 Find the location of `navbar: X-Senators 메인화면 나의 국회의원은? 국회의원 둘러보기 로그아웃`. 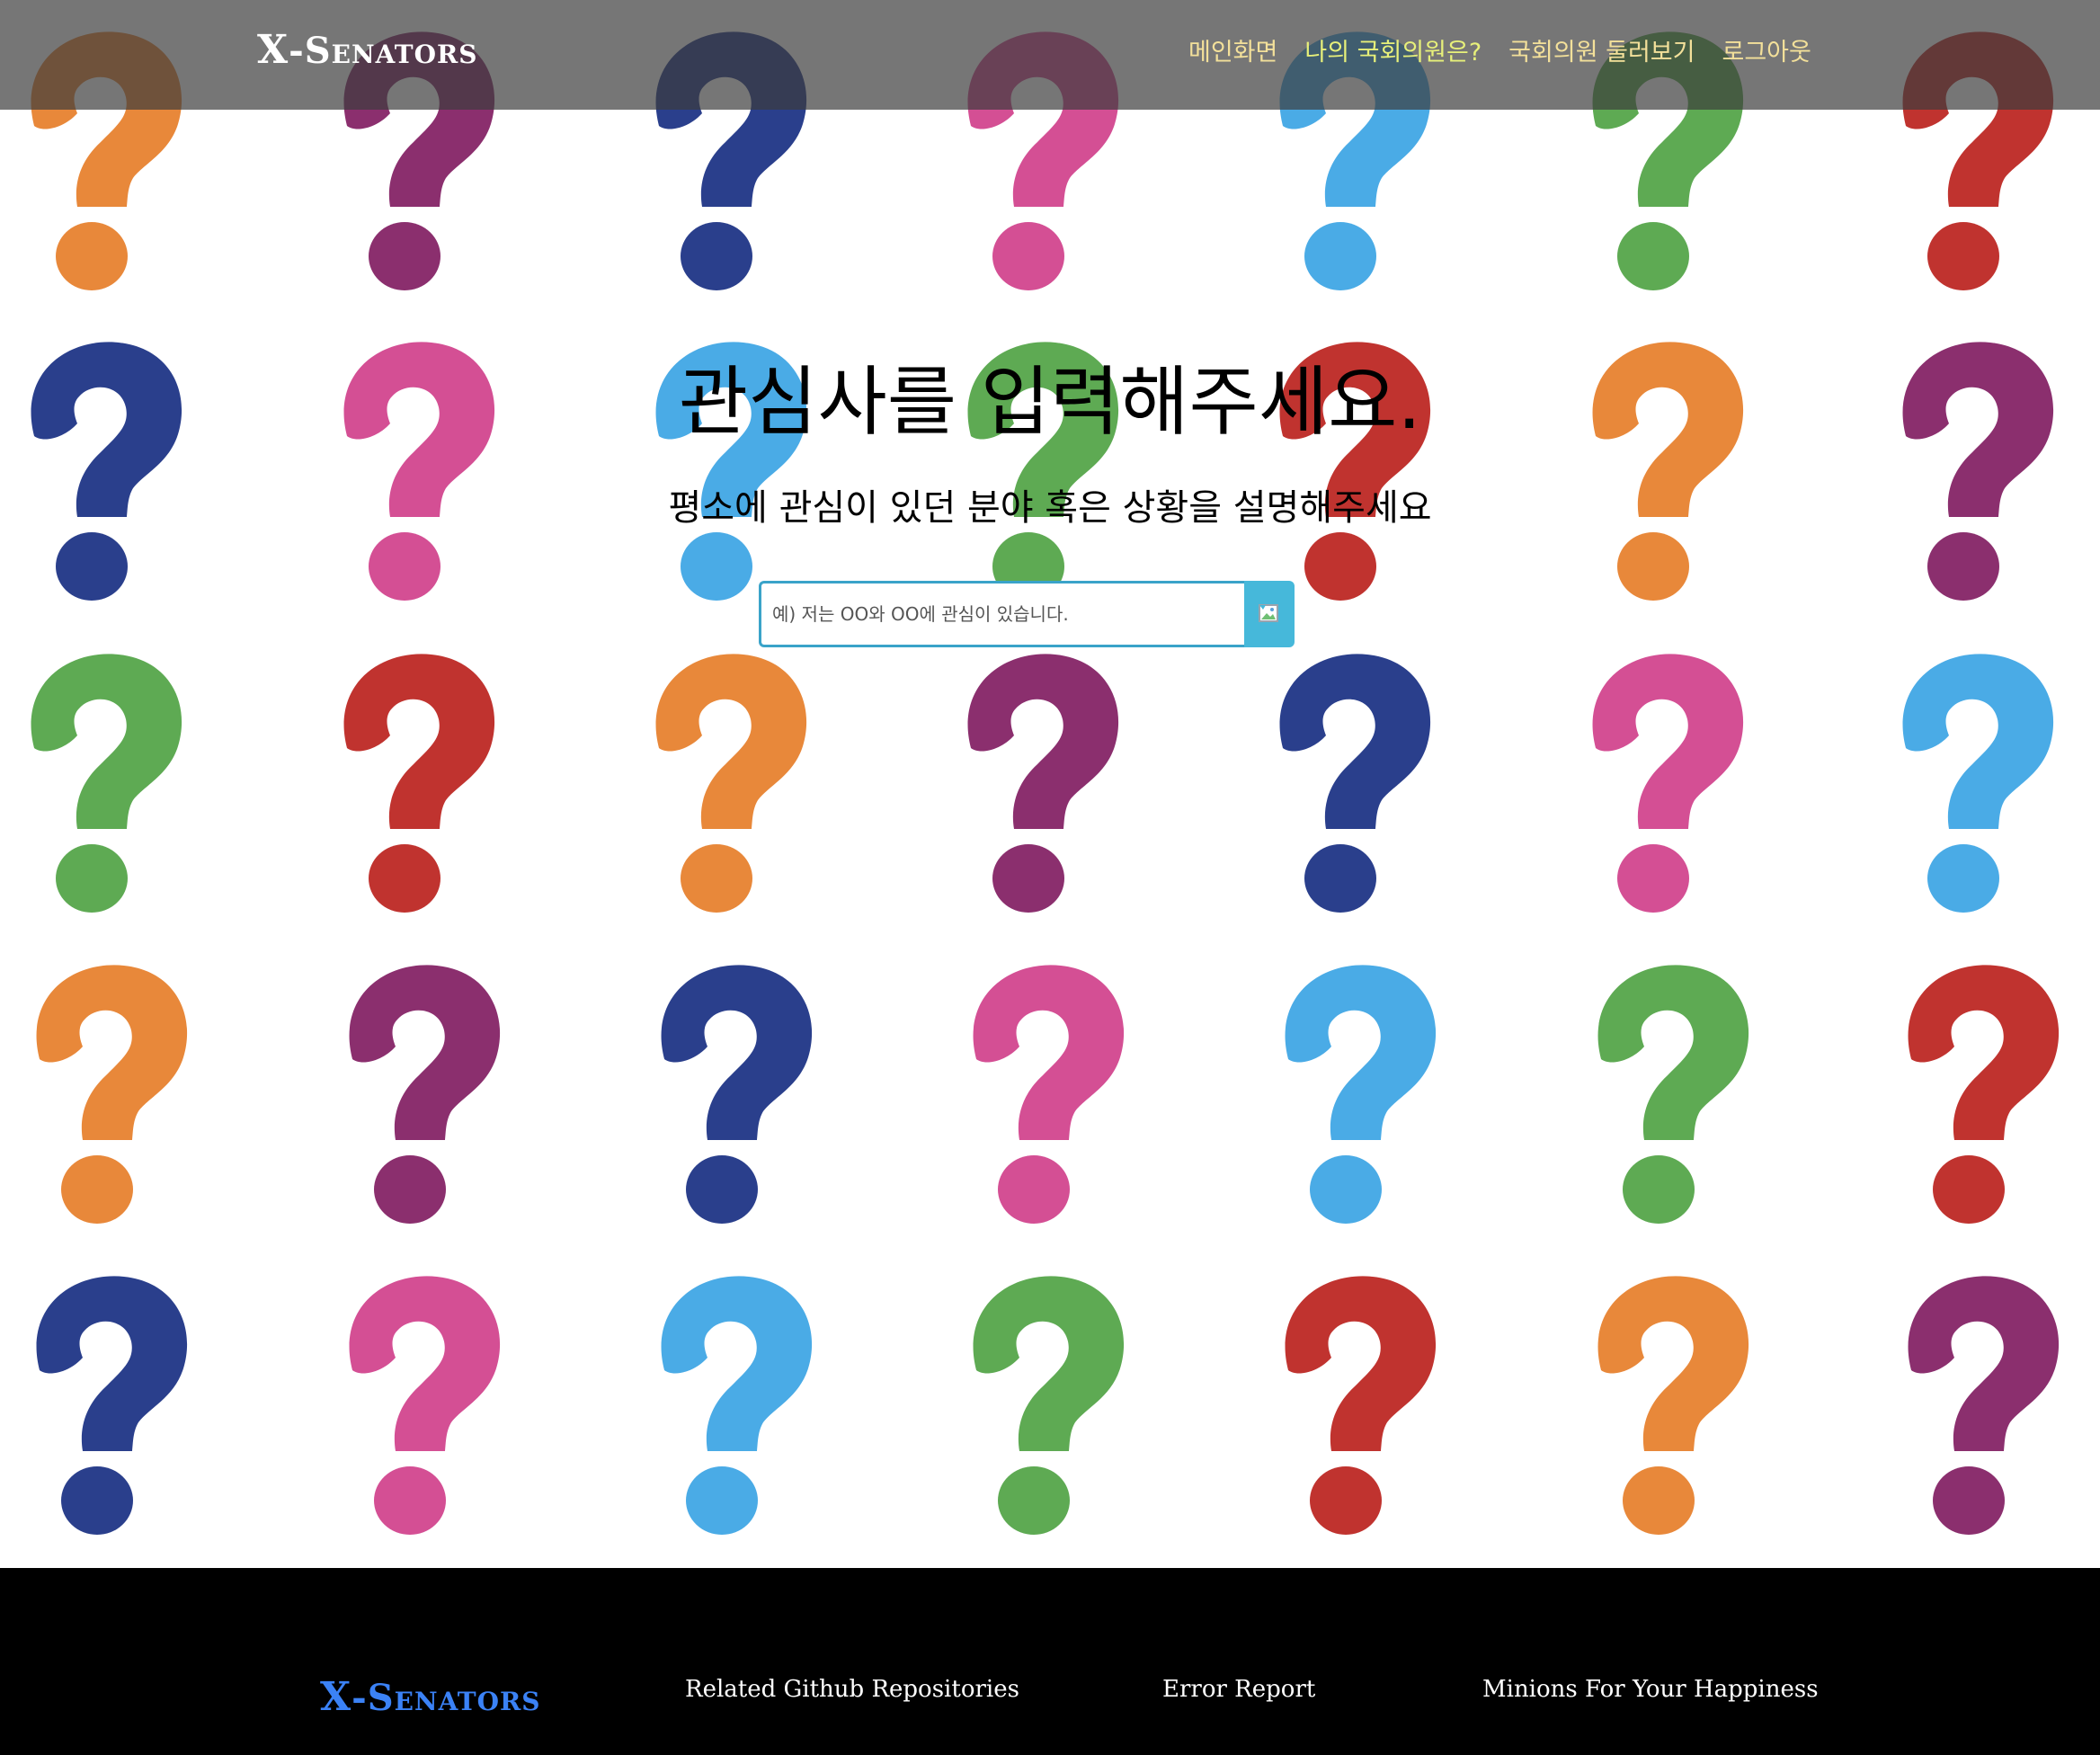

navbar: X-Senators 메인화면 나의 국회의원은? 국회의원 둘러보기 로그아웃 is located at coordinates (1050, 55).